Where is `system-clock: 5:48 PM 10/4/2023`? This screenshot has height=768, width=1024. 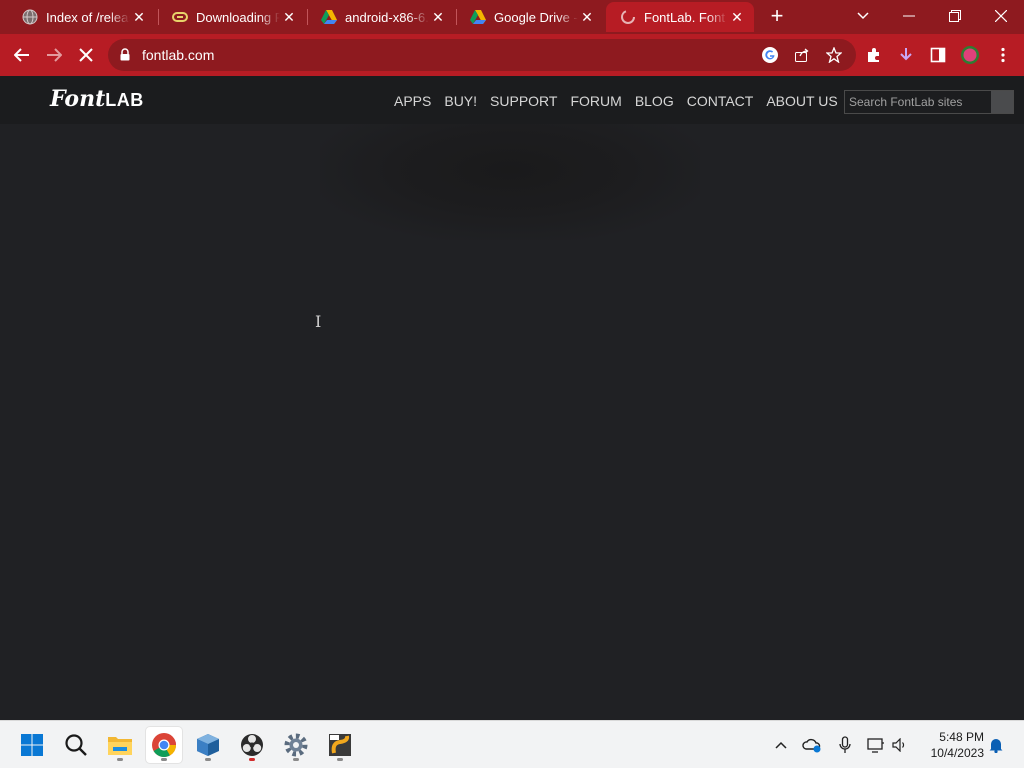
system-clock: 5:48 PM 10/4/2023 is located at coordinates (951, 745).